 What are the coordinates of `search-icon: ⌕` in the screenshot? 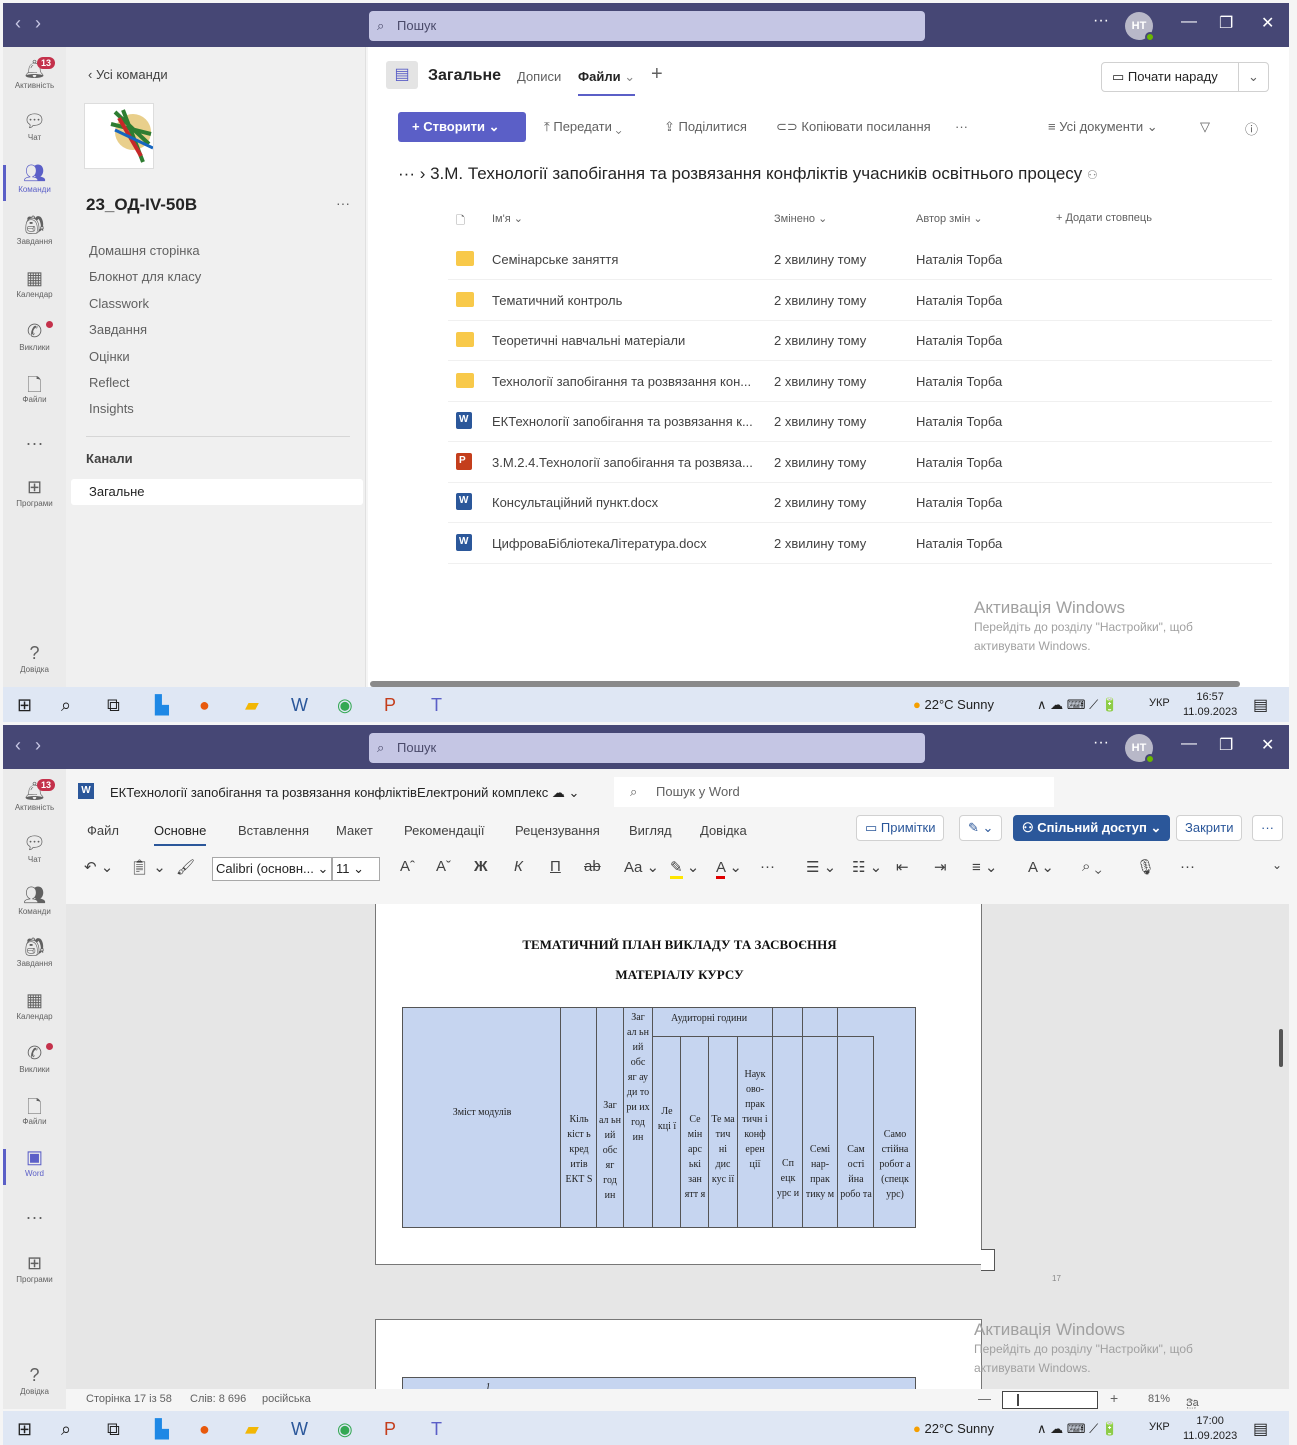 It's located at (66, 705).